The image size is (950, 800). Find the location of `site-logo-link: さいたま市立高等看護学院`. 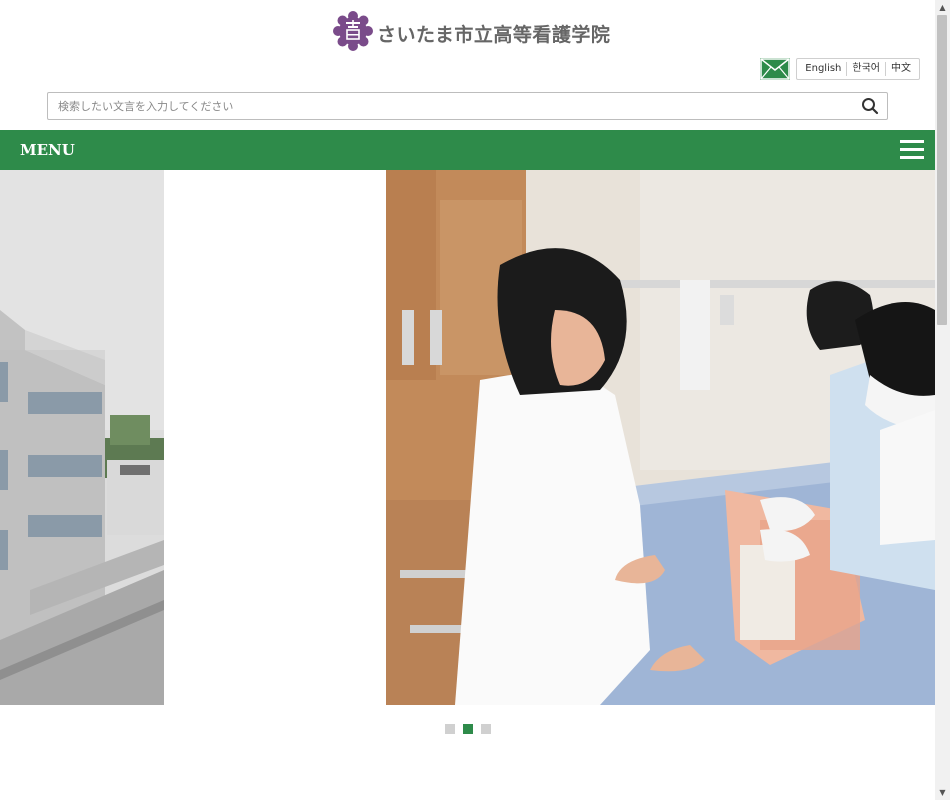

site-logo-link: さいたま市立高等看護学院 is located at coordinates (471, 33).